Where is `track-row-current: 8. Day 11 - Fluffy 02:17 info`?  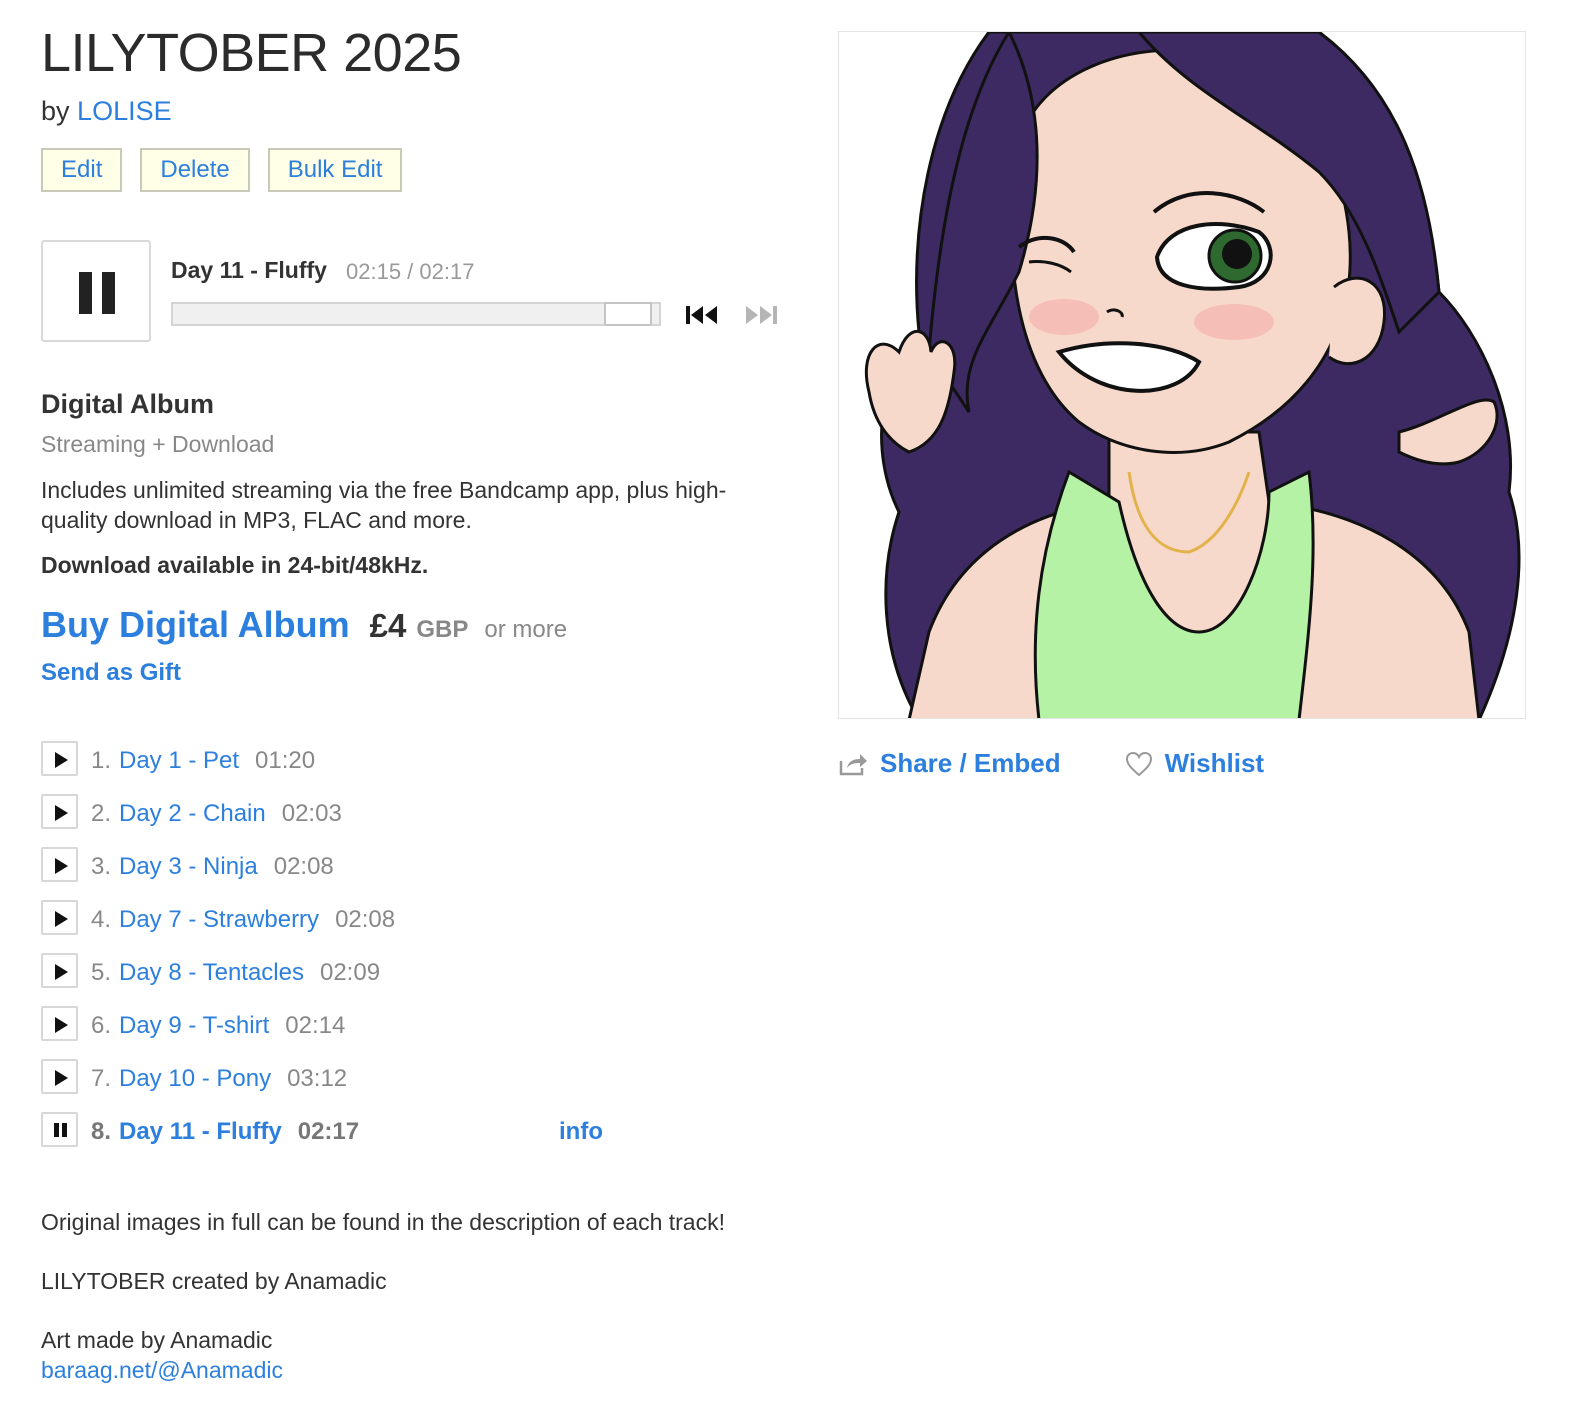 track-row-current: 8. Day 11 - Fluffy 02:17 info is located at coordinates (351, 1138).